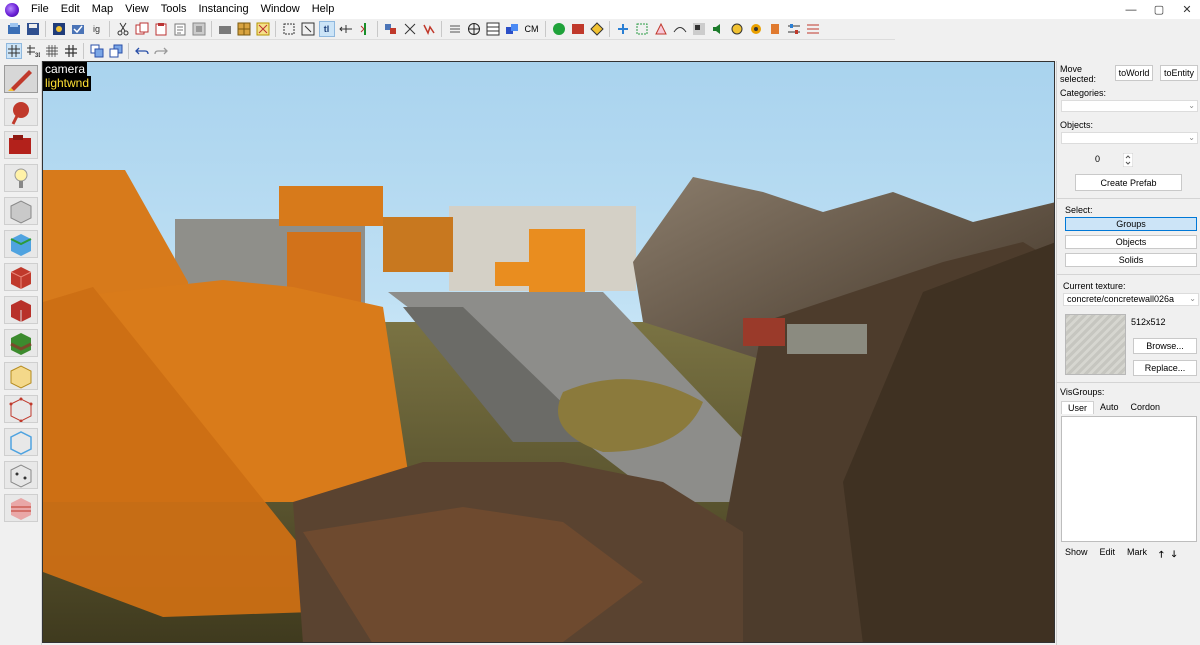 Image resolution: width=1200 pixels, height=645 pixels. I want to click on cordon-tool, so click(21, 508).